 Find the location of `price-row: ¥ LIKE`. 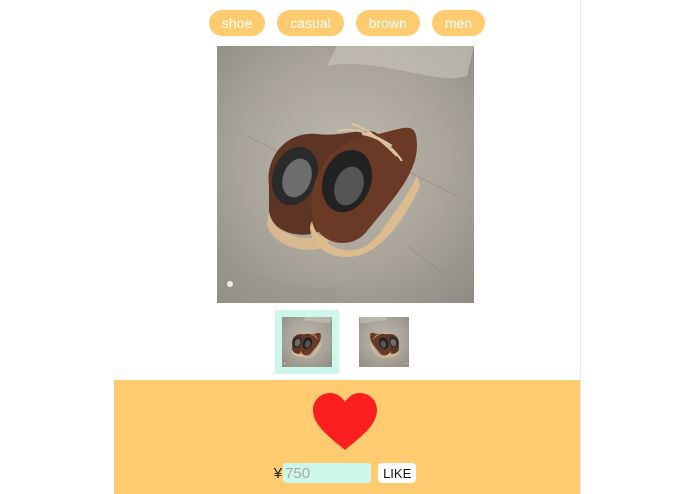

price-row: ¥ LIKE is located at coordinates (347, 473).